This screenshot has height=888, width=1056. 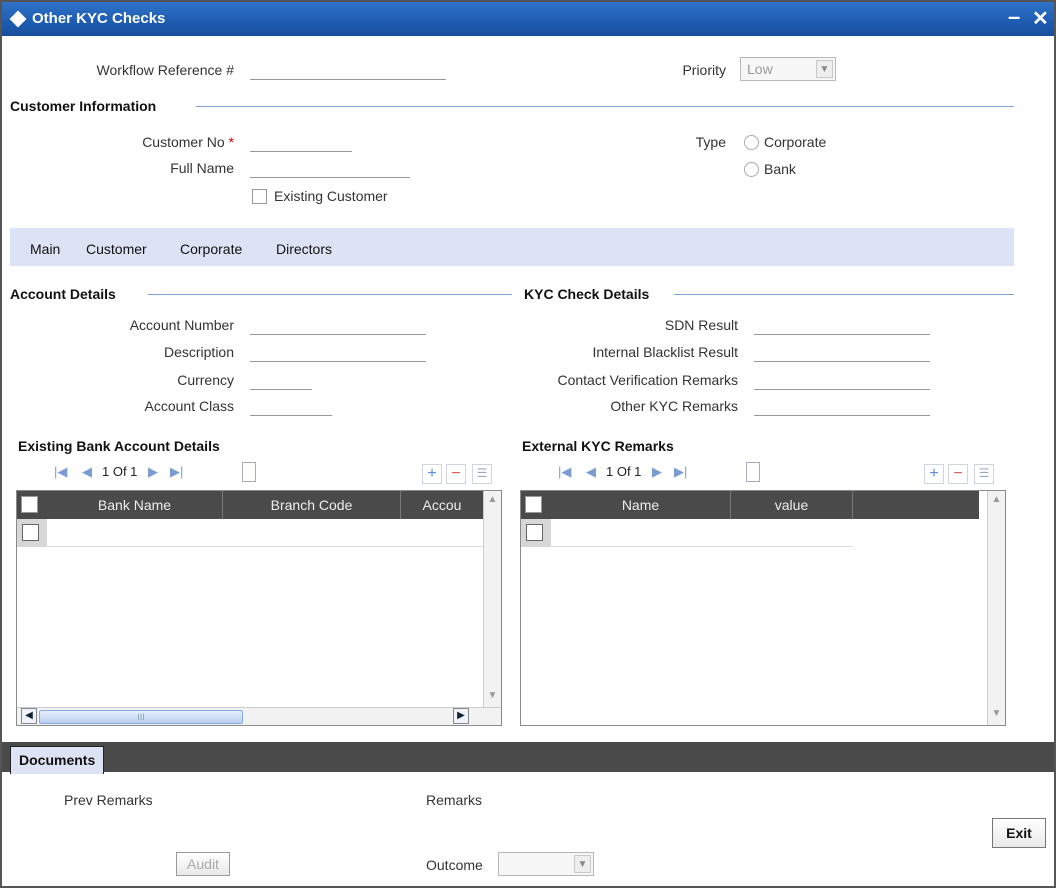 I want to click on contact-verification-remarks-label: Contact Verification Remarks, so click(x=647, y=380).